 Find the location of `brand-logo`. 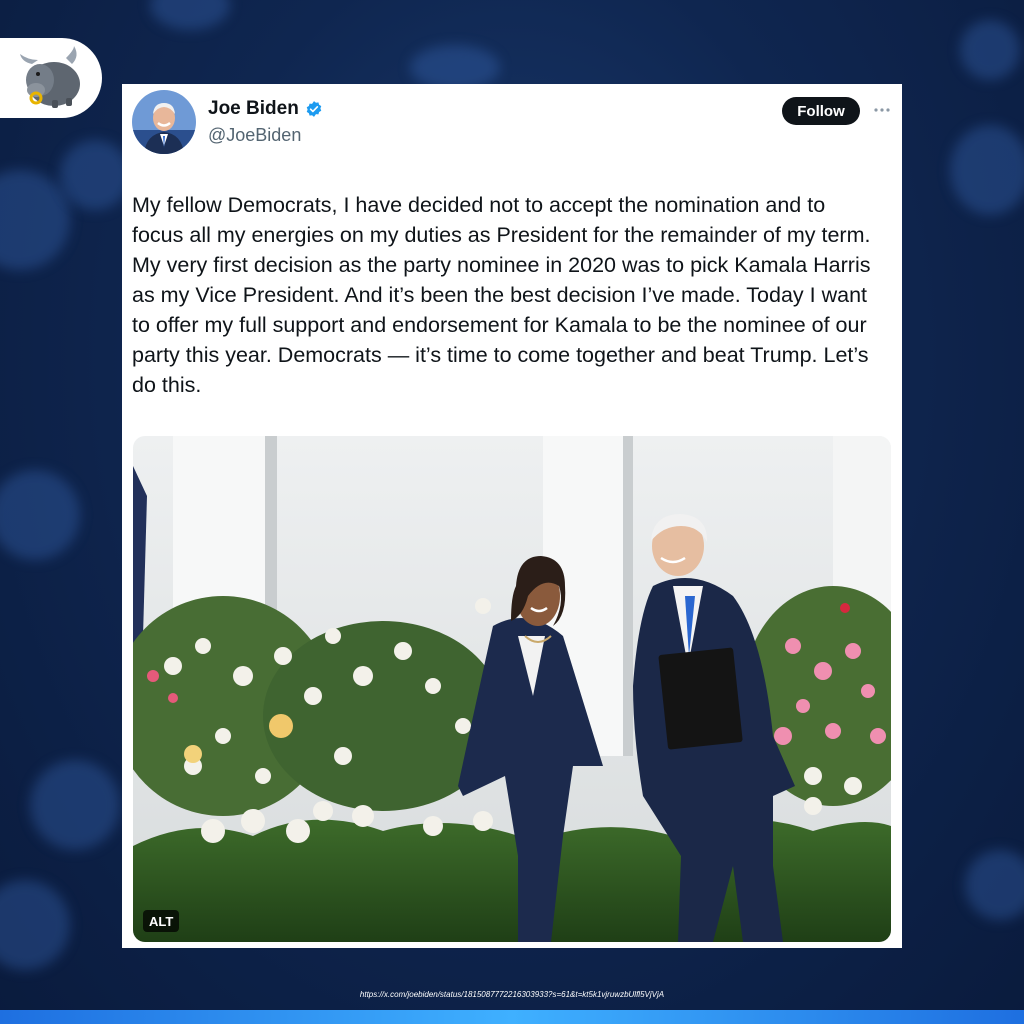

brand-logo is located at coordinates (51, 78).